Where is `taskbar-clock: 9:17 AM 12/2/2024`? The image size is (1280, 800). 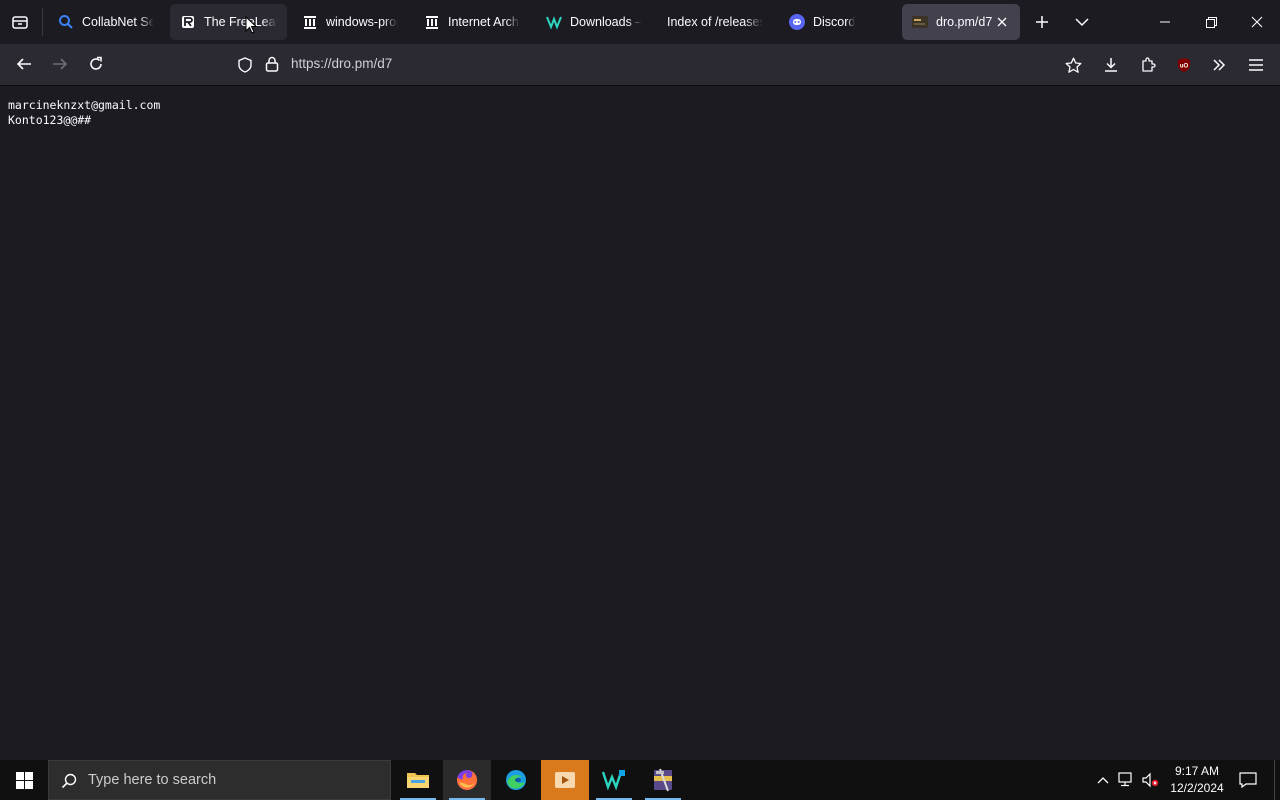
taskbar-clock: 9:17 AM 12/2/2024 is located at coordinates (1197, 780).